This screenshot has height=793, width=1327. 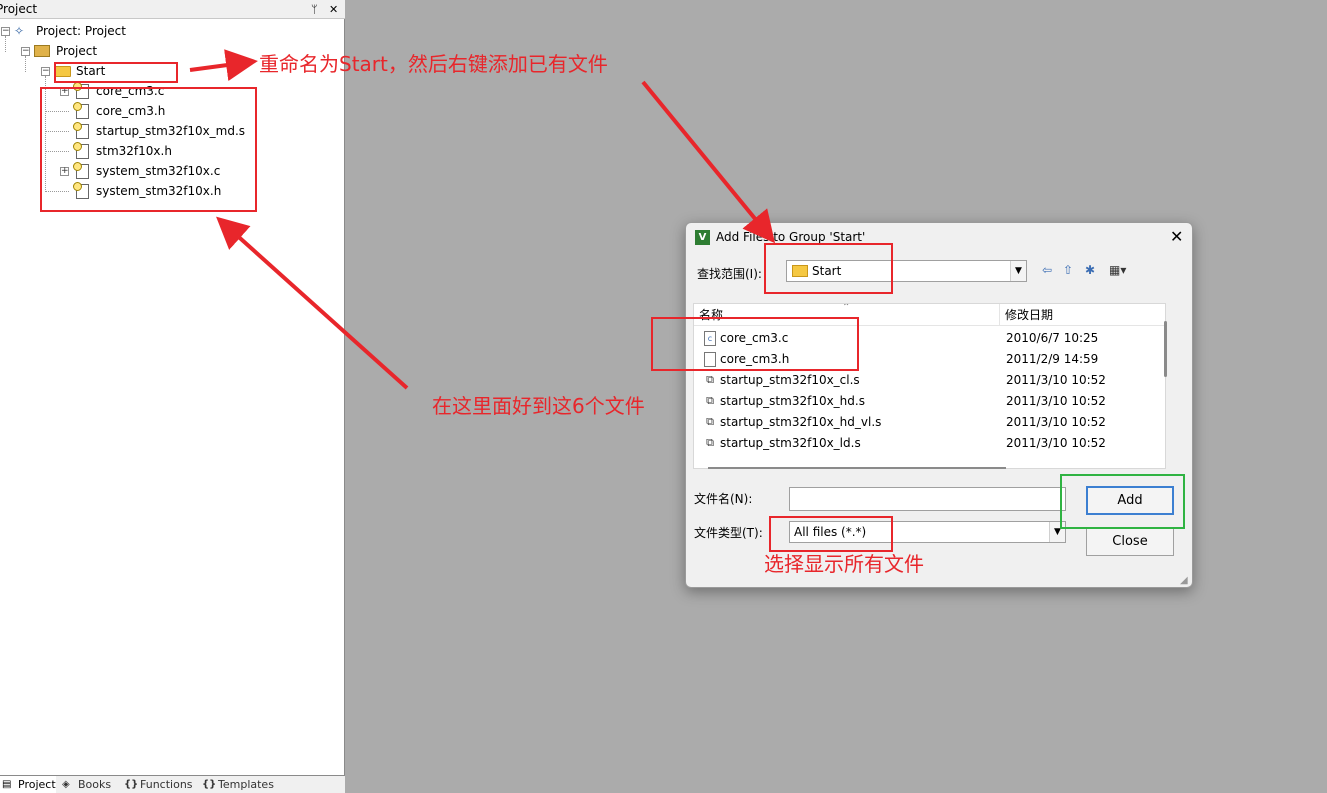 What do you see at coordinates (844, 564) in the screenshot?
I see `annotation-filetype: 选择显示所有文件` at bounding box center [844, 564].